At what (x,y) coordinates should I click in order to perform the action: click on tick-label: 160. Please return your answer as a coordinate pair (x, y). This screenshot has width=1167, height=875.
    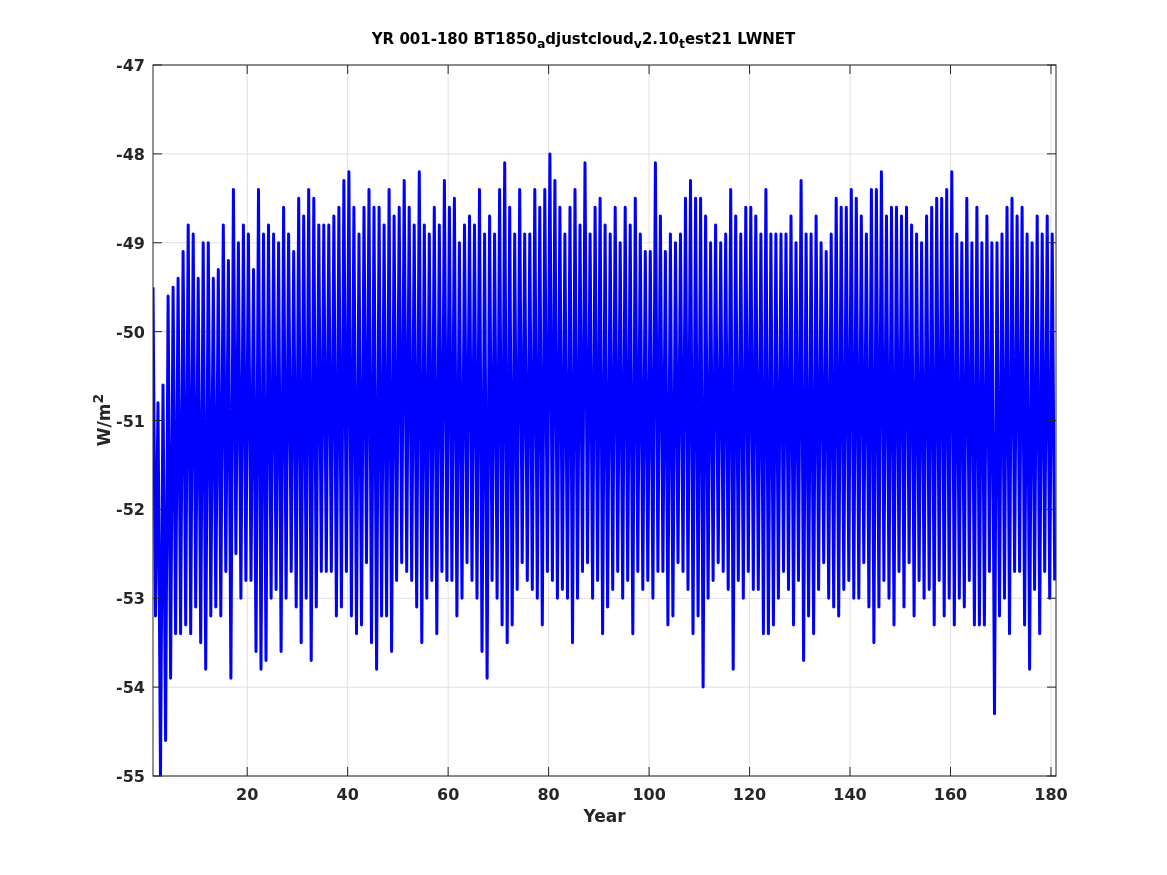
    Looking at the image, I should click on (950, 794).